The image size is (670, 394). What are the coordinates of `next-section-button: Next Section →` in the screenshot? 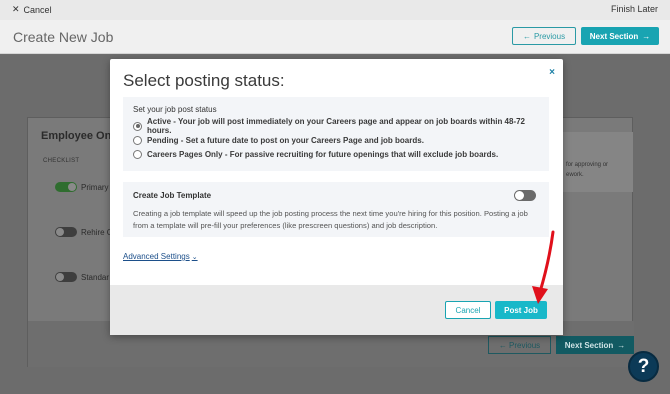 It's located at (620, 36).